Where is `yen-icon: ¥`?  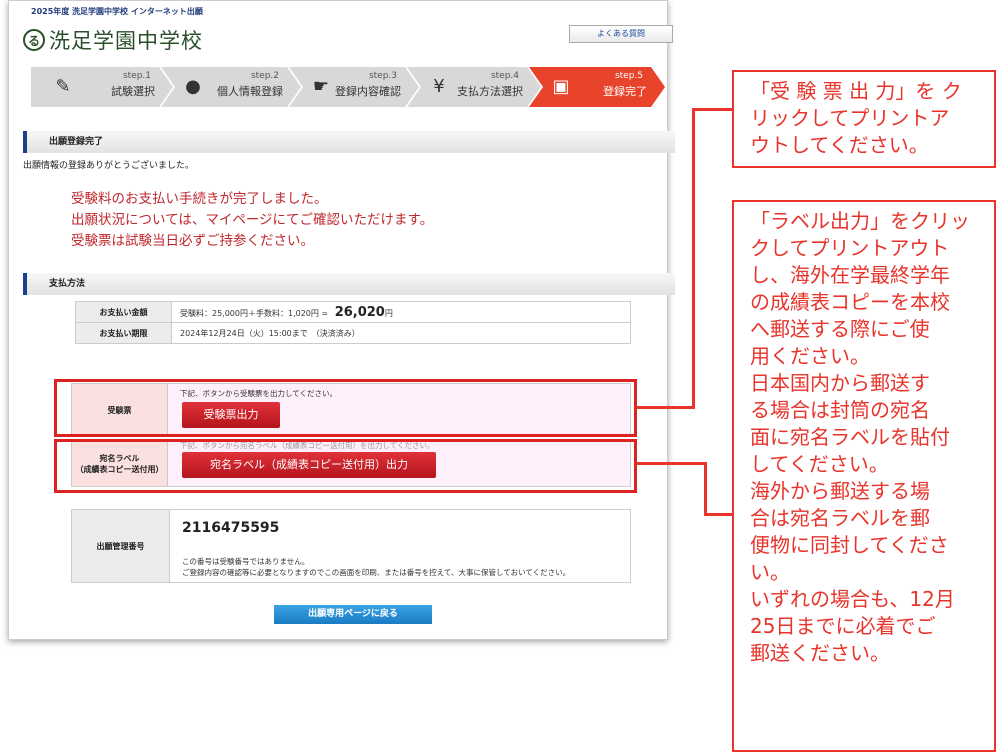 yen-icon: ¥ is located at coordinates (439, 86).